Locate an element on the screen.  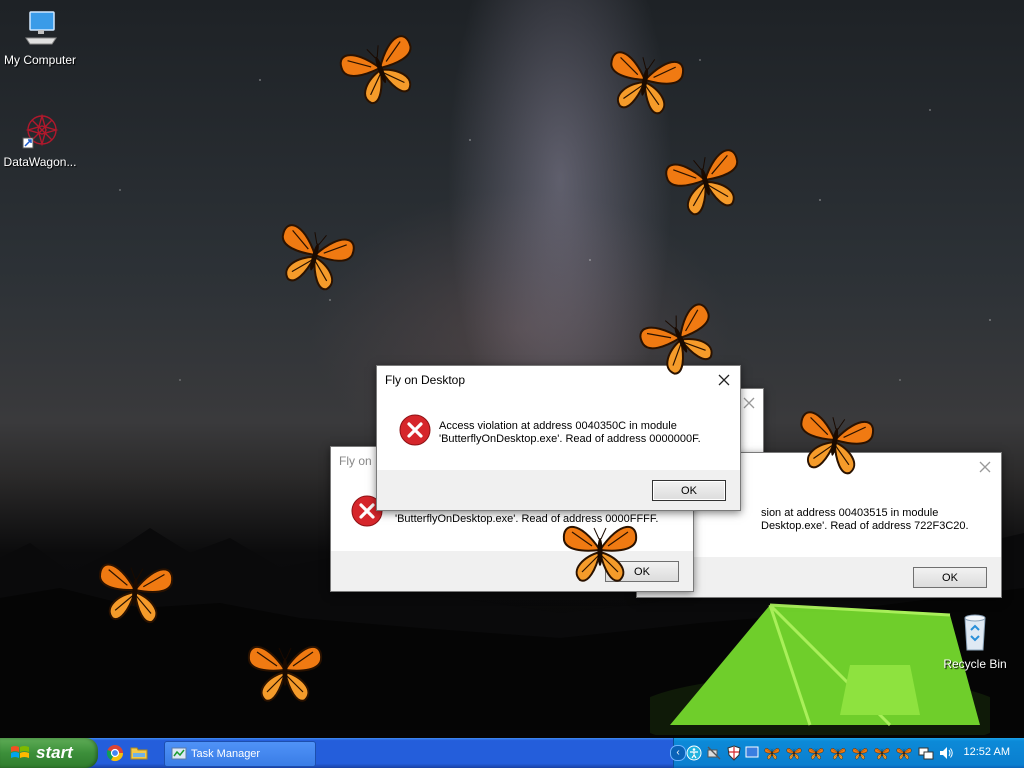
system-tray: ‹ 12:52 AM is located at coordinates (847, 753).